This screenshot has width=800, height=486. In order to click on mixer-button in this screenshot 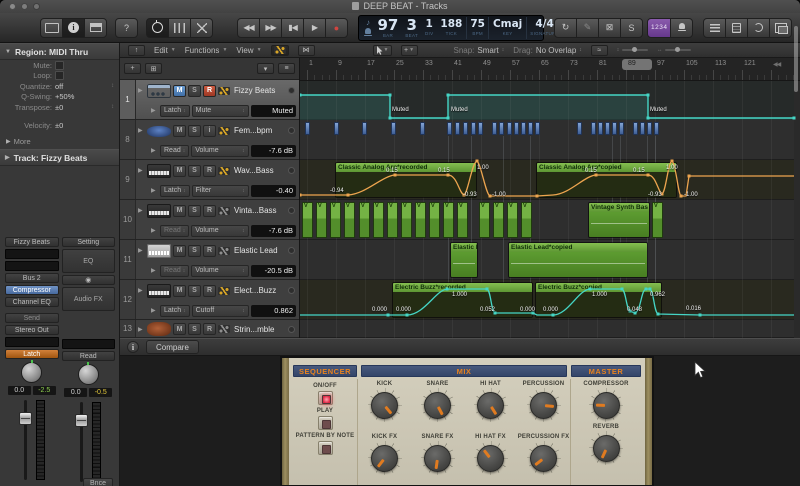, I will do `click(179, 27)`.